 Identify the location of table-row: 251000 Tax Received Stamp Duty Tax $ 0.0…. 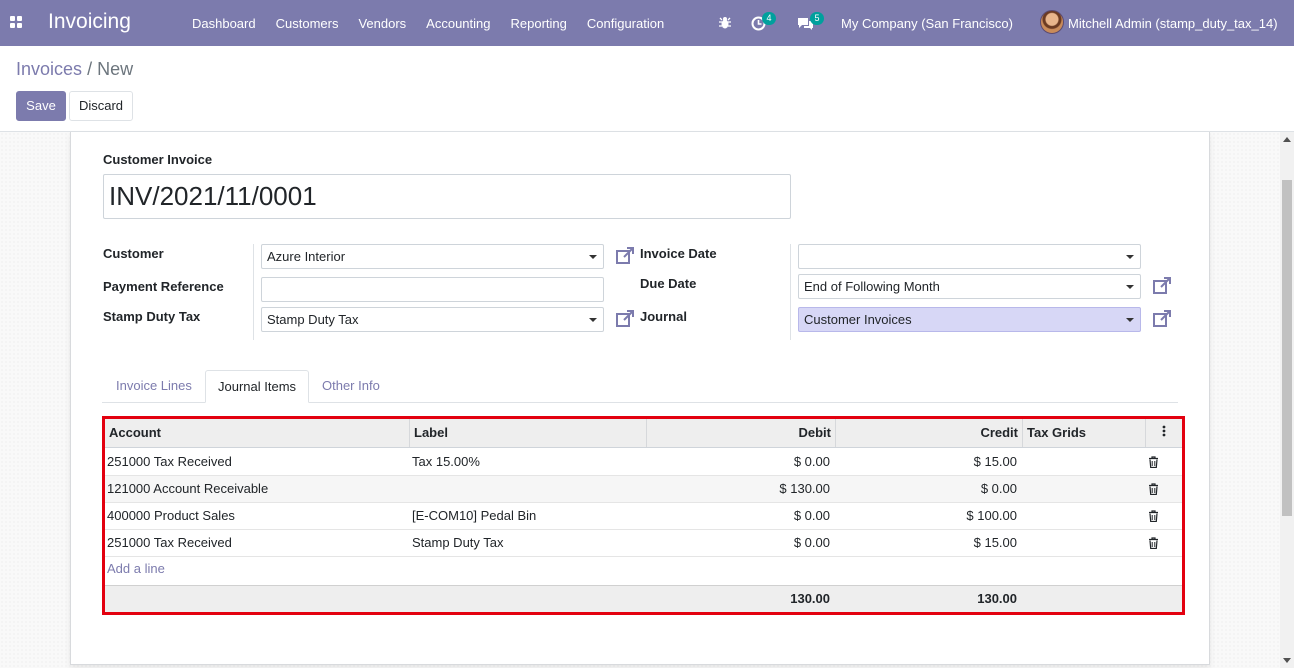
(643, 543).